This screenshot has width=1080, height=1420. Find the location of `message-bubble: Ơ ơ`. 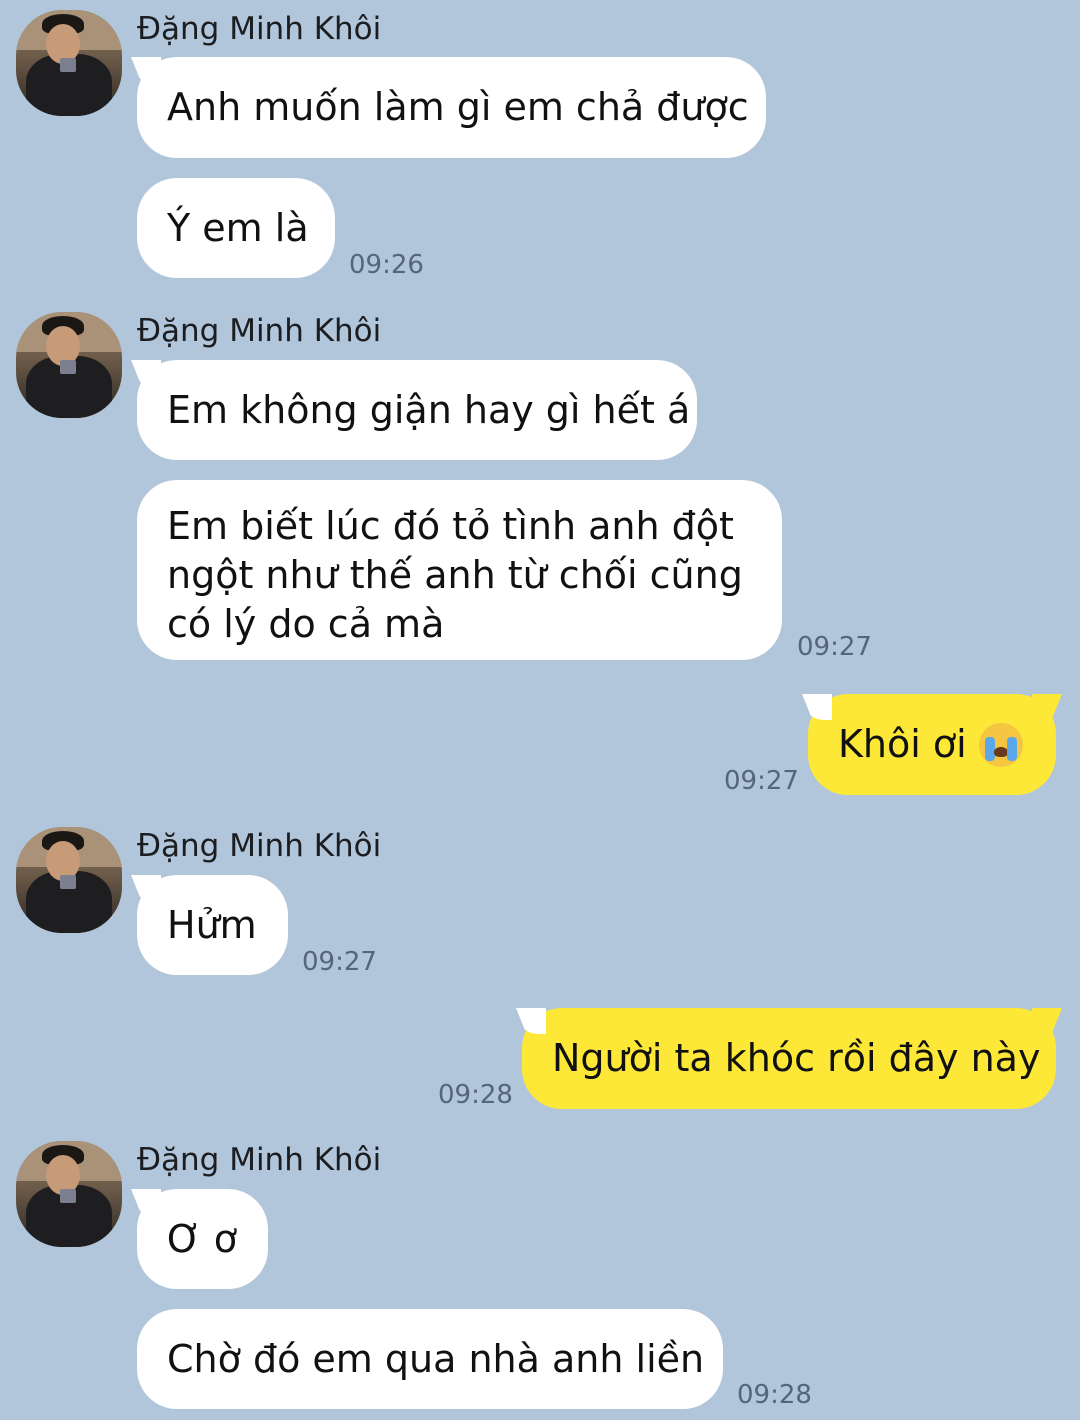

message-bubble: Ơ ơ is located at coordinates (202, 1239).